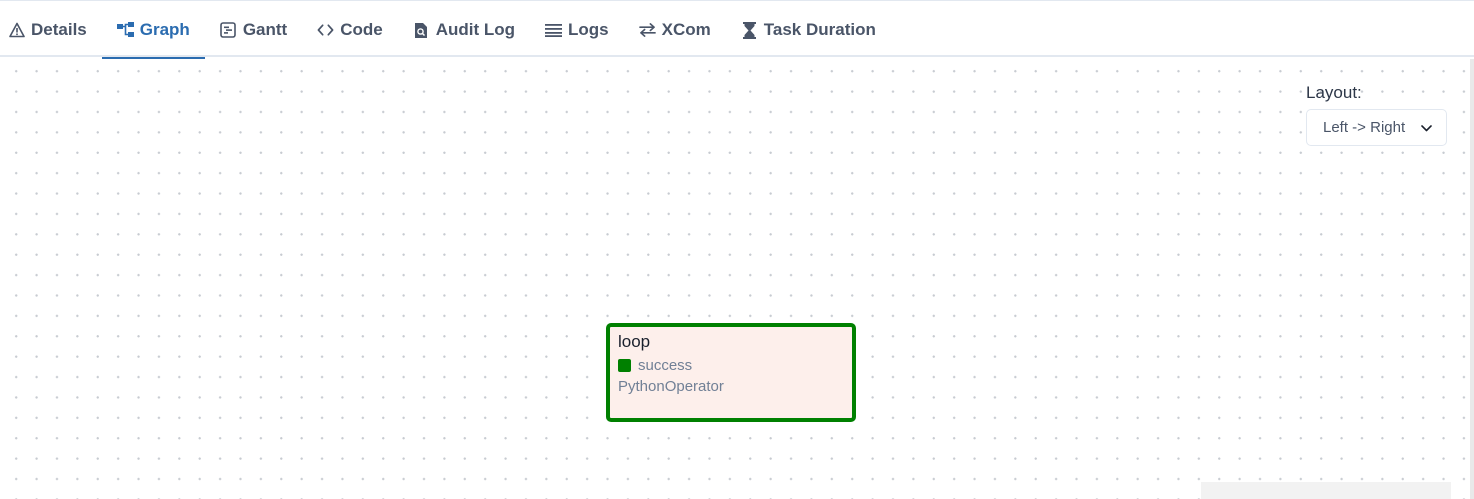  I want to click on task-node-loop: loop success PythonOperator, so click(731, 372).